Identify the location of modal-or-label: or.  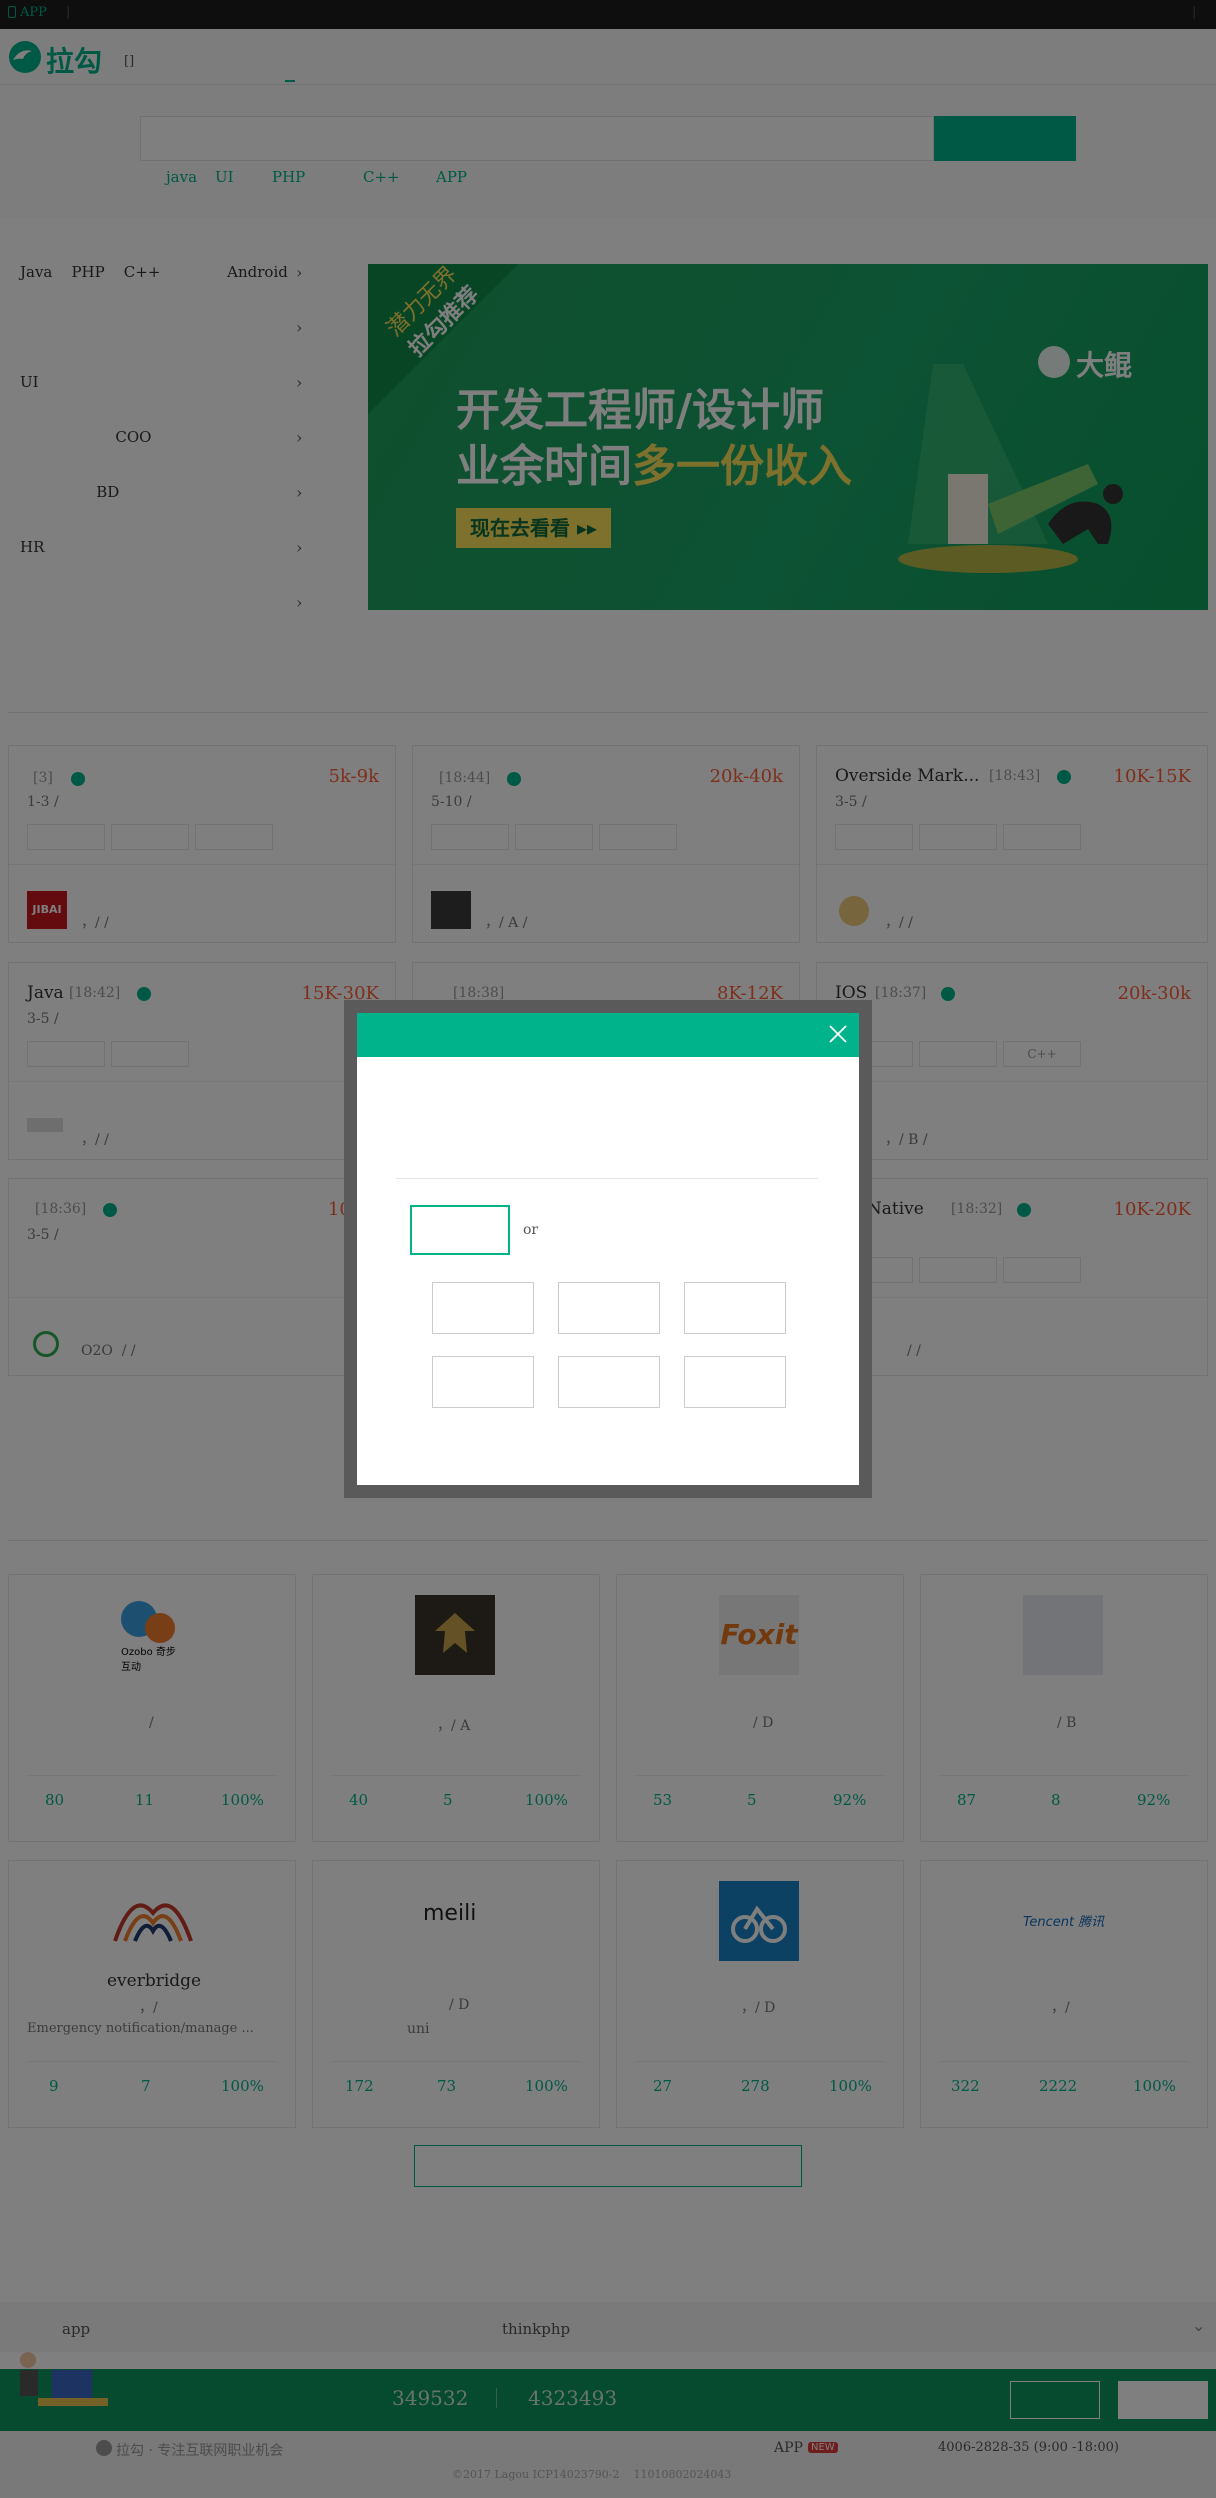
(531, 1230).